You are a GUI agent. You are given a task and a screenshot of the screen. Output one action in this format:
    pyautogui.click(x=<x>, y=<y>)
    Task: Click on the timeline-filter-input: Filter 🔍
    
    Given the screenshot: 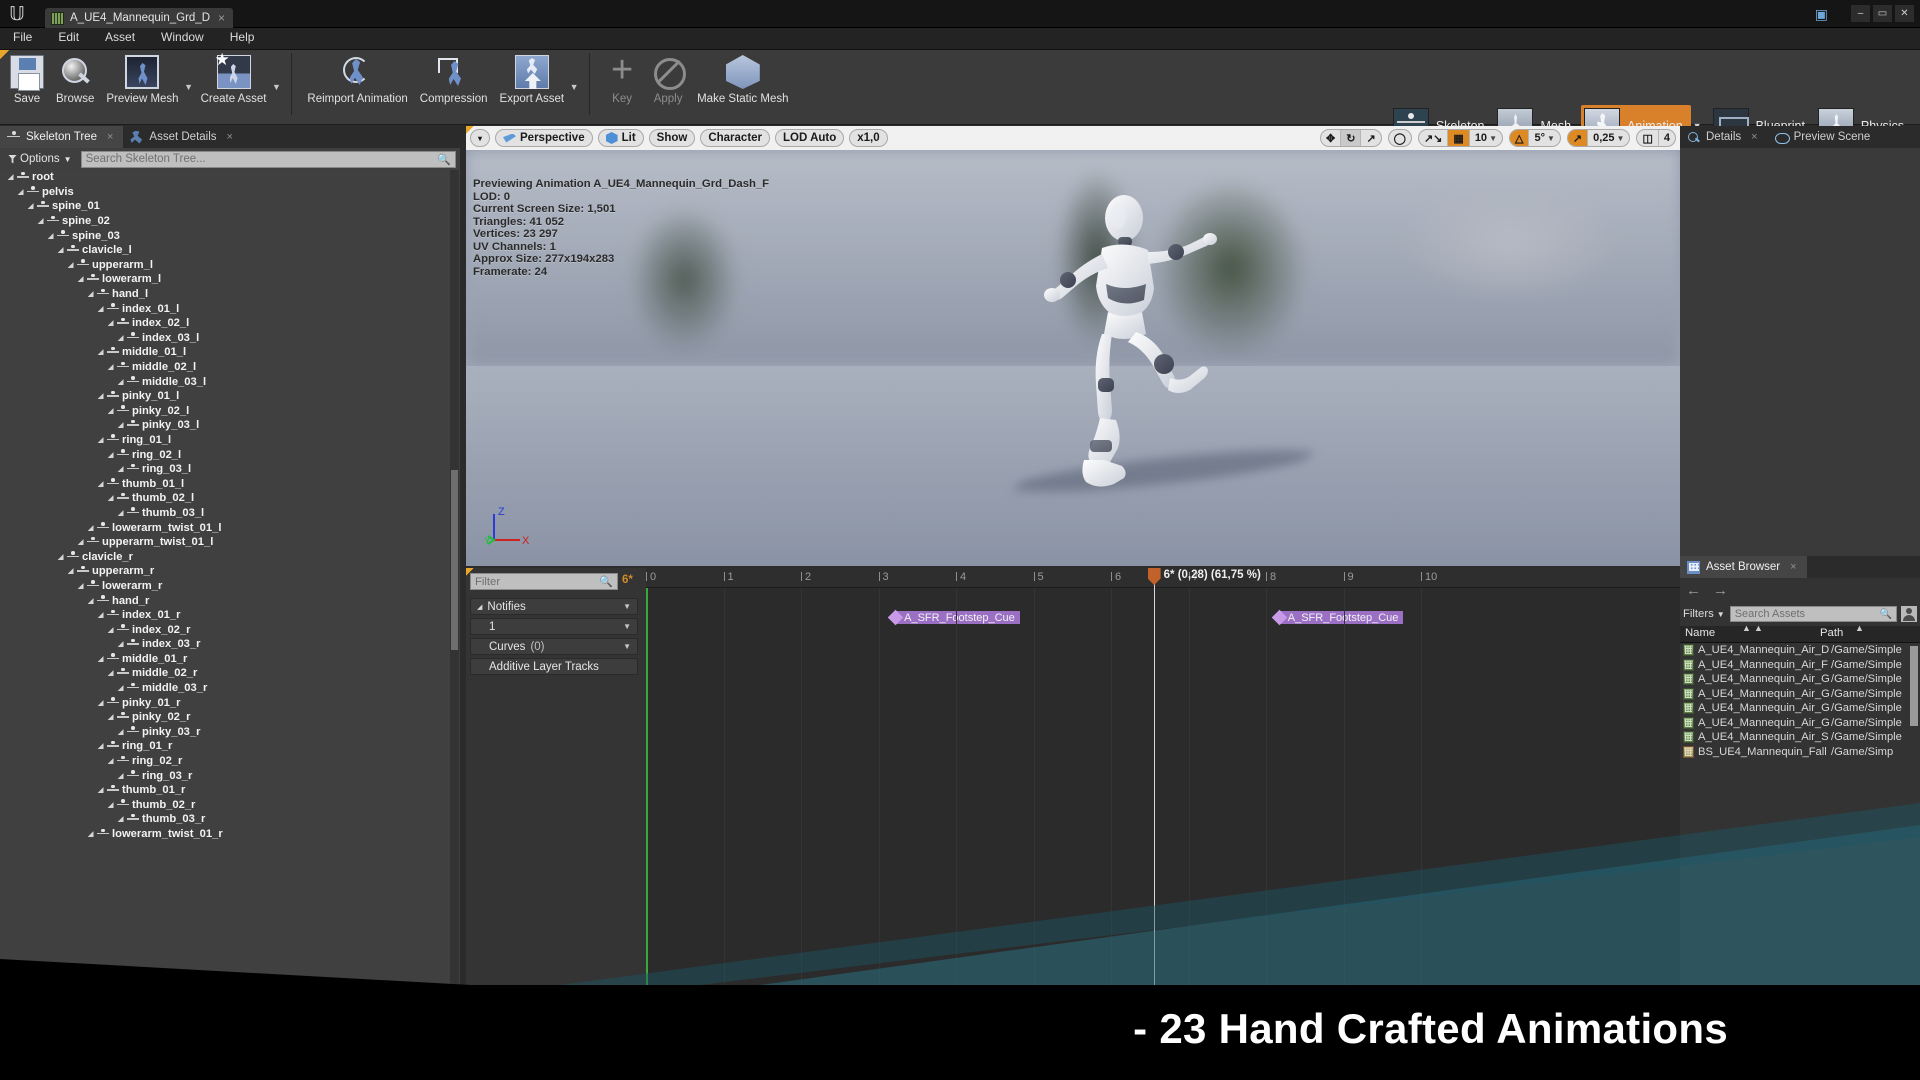 What is the action you would take?
    pyautogui.click(x=544, y=581)
    